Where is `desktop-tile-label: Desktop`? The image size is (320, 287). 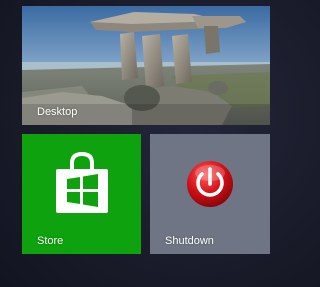 desktop-tile-label: Desktop is located at coordinates (57, 112).